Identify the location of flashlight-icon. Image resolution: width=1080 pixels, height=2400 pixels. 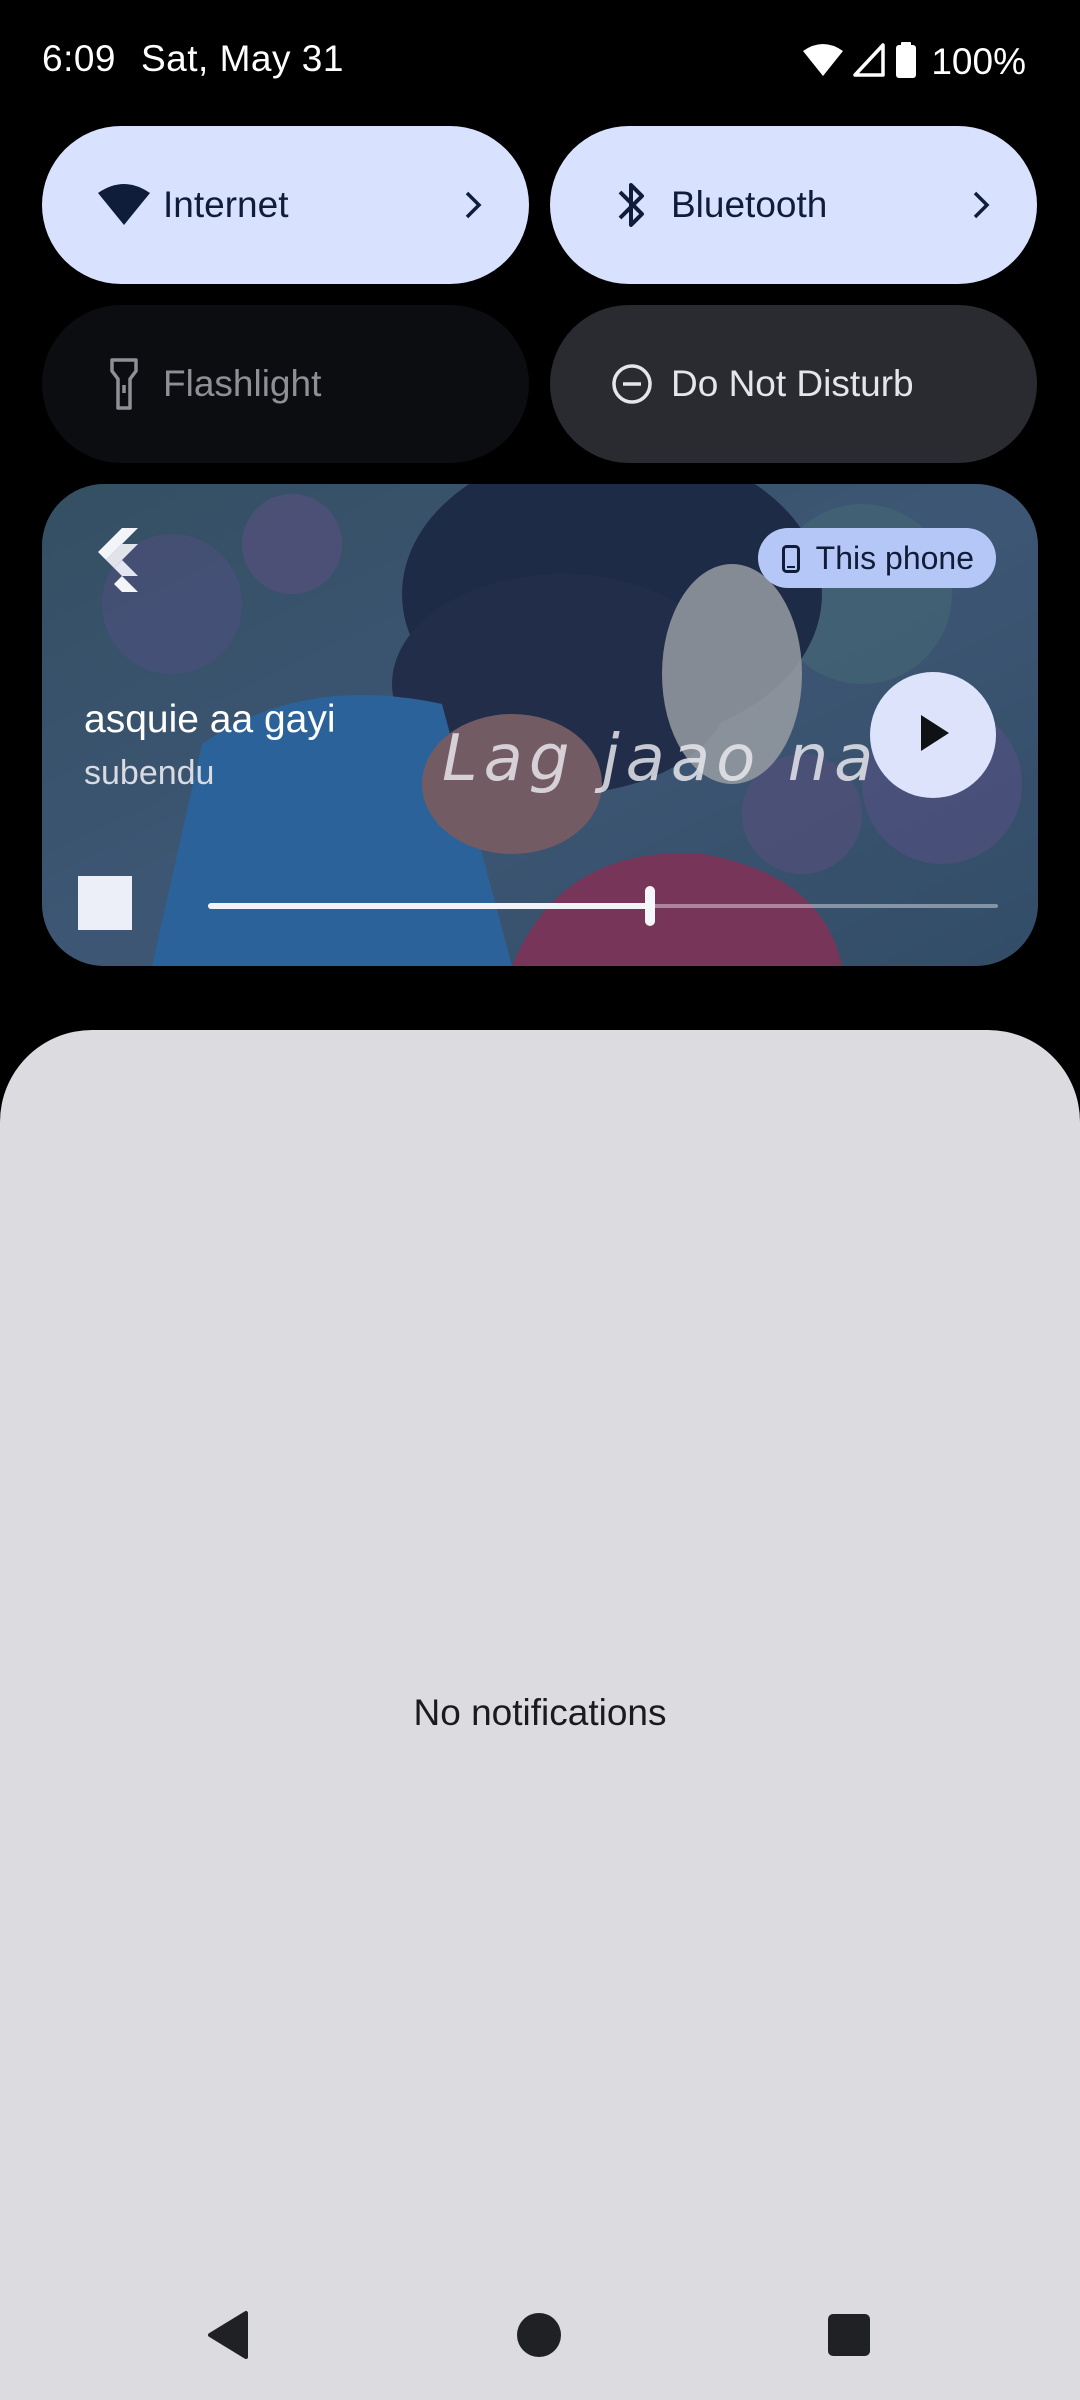
(124, 384).